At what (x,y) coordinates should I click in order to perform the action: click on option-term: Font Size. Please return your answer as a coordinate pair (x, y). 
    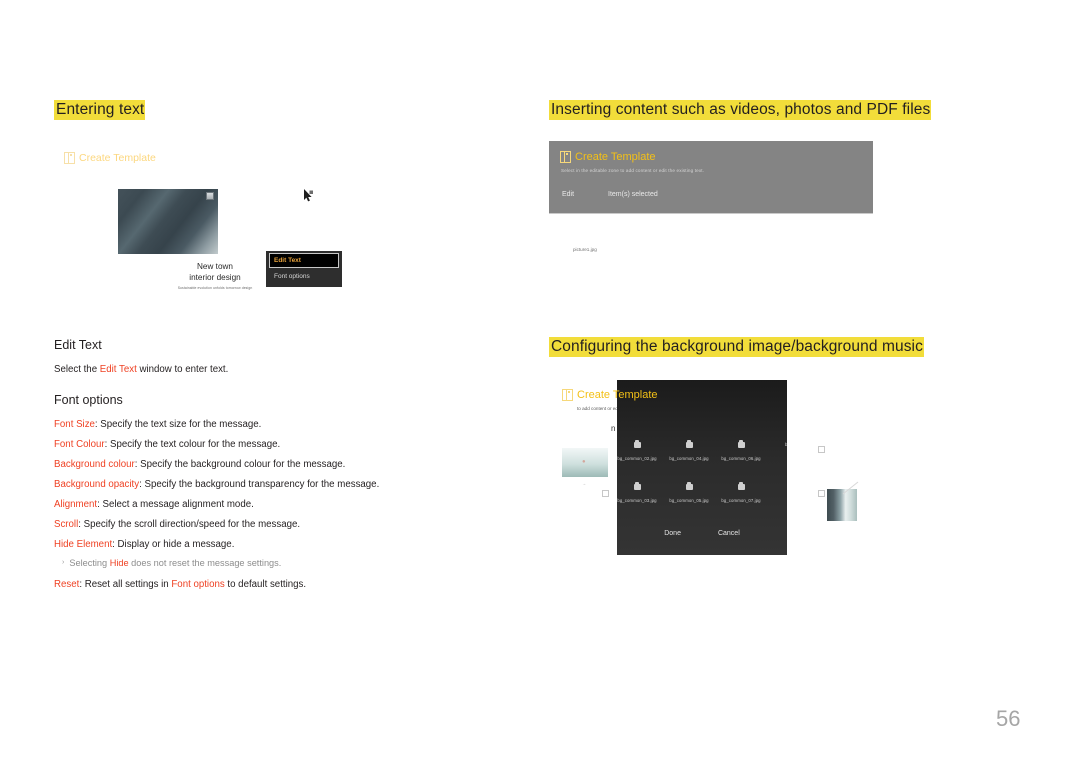
    Looking at the image, I should click on (74, 424).